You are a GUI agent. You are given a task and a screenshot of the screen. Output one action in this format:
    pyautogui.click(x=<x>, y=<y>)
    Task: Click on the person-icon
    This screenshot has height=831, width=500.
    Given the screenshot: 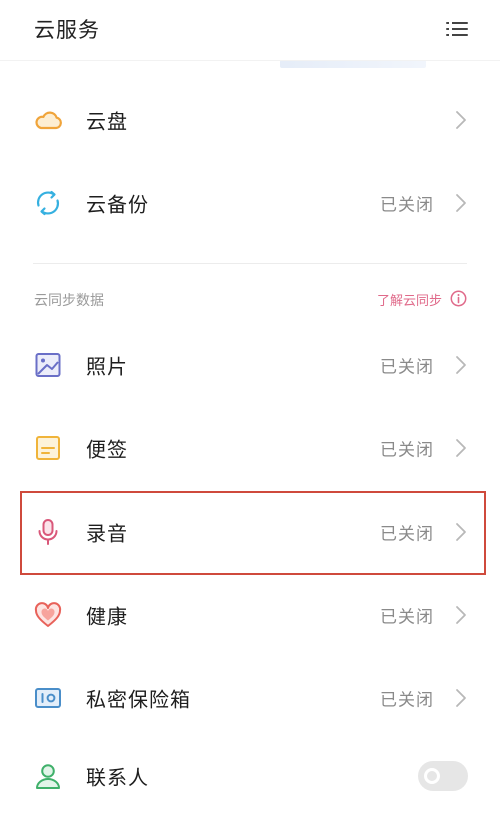 What is the action you would take?
    pyautogui.click(x=48, y=776)
    